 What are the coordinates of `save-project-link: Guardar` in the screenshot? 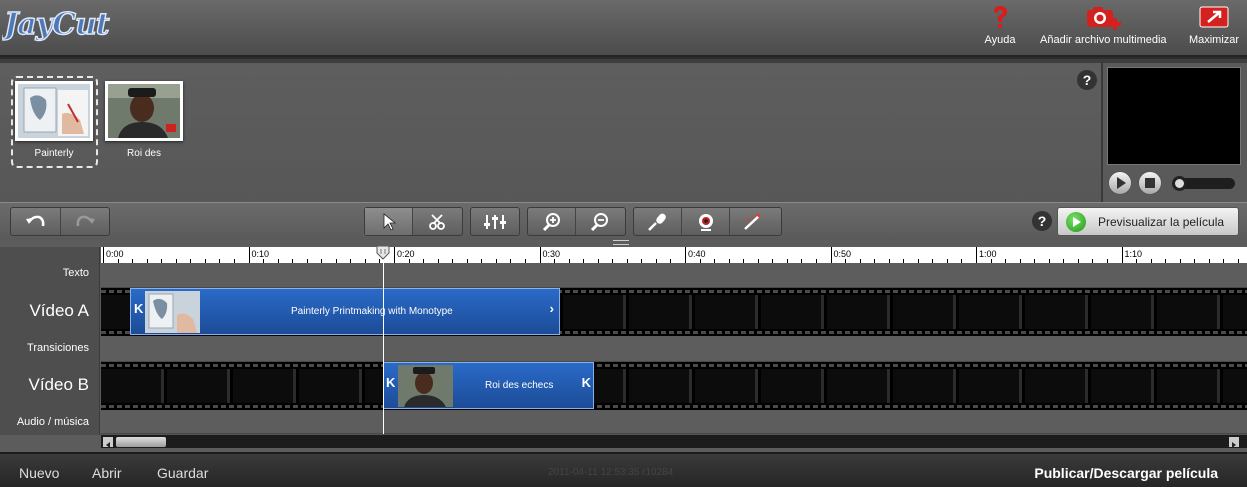 It's located at (182, 473).